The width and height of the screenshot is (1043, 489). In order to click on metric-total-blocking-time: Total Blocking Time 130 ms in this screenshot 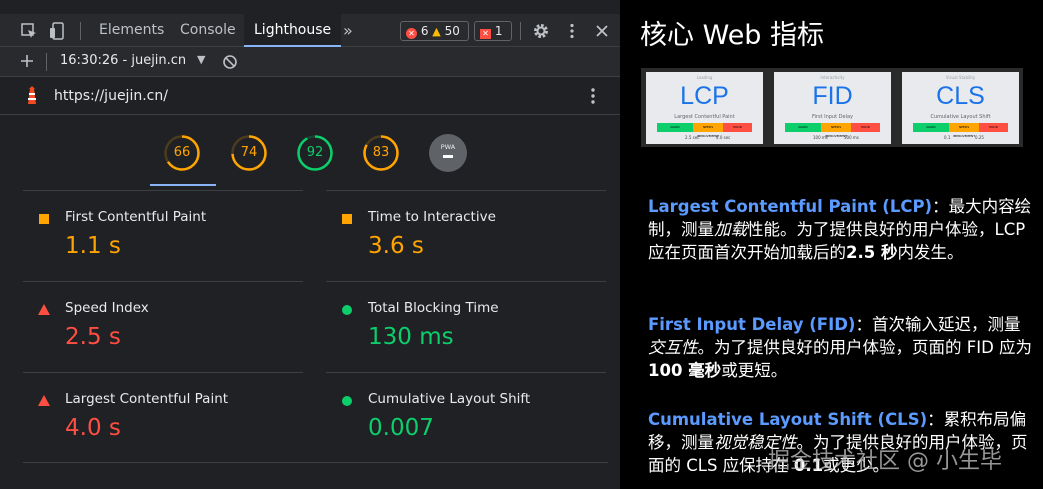, I will do `click(466, 326)`.